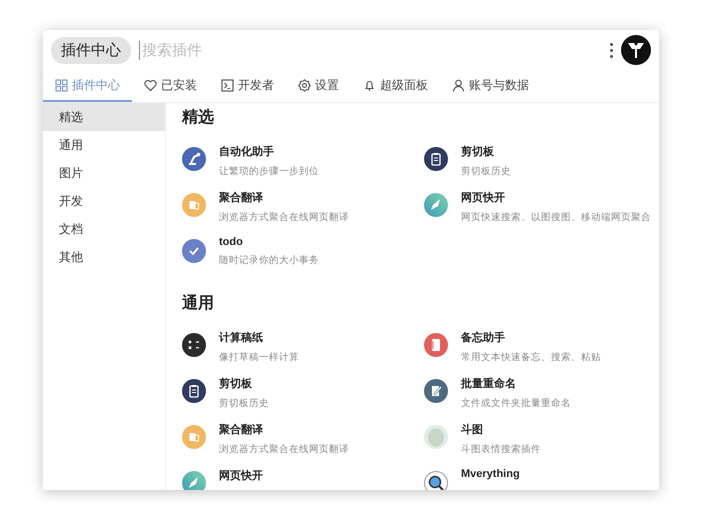 The image size is (704, 515). I want to click on logo-icon, so click(636, 50).